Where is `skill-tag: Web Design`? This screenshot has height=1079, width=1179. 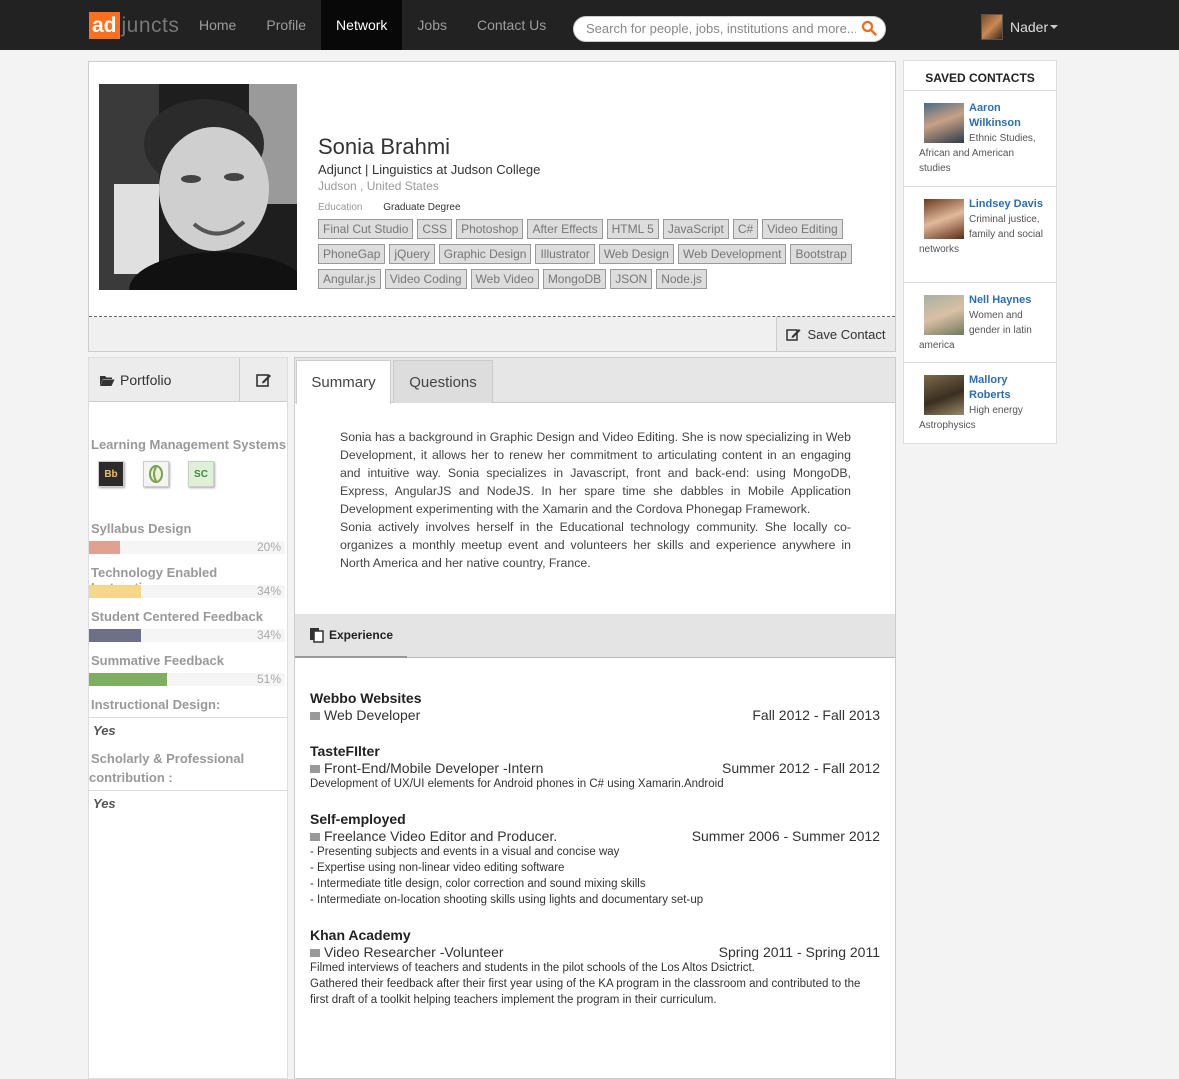 skill-tag: Web Design is located at coordinates (636, 254).